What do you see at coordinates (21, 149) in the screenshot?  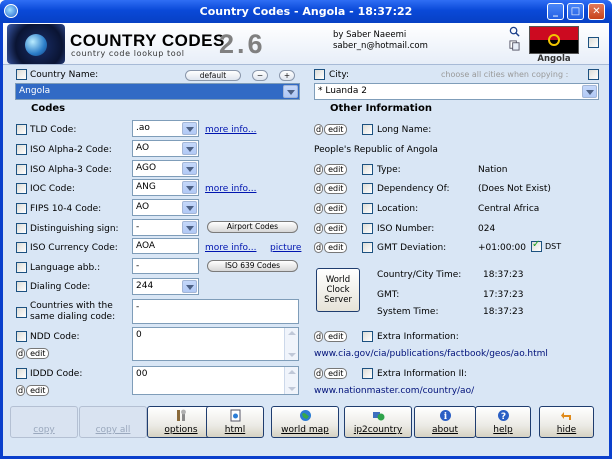 I see `iso2-checkbox` at bounding box center [21, 149].